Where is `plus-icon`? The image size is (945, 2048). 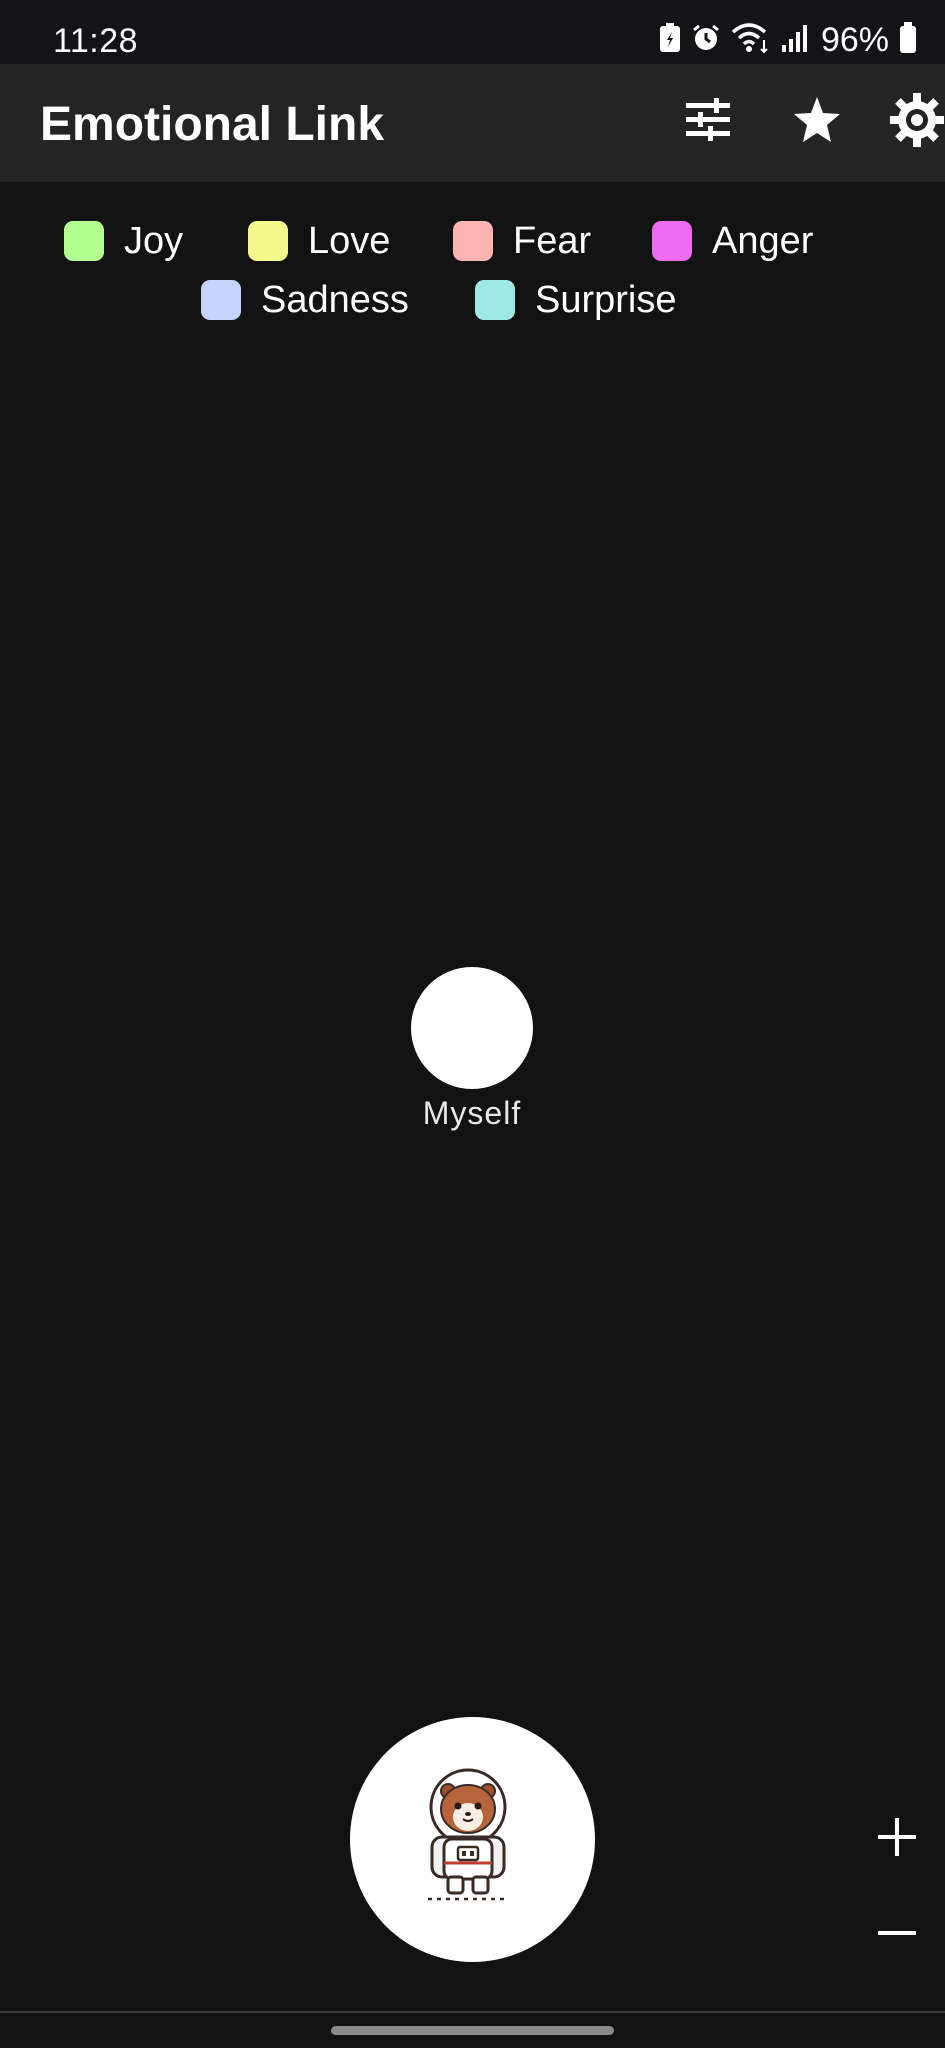 plus-icon is located at coordinates (897, 1839).